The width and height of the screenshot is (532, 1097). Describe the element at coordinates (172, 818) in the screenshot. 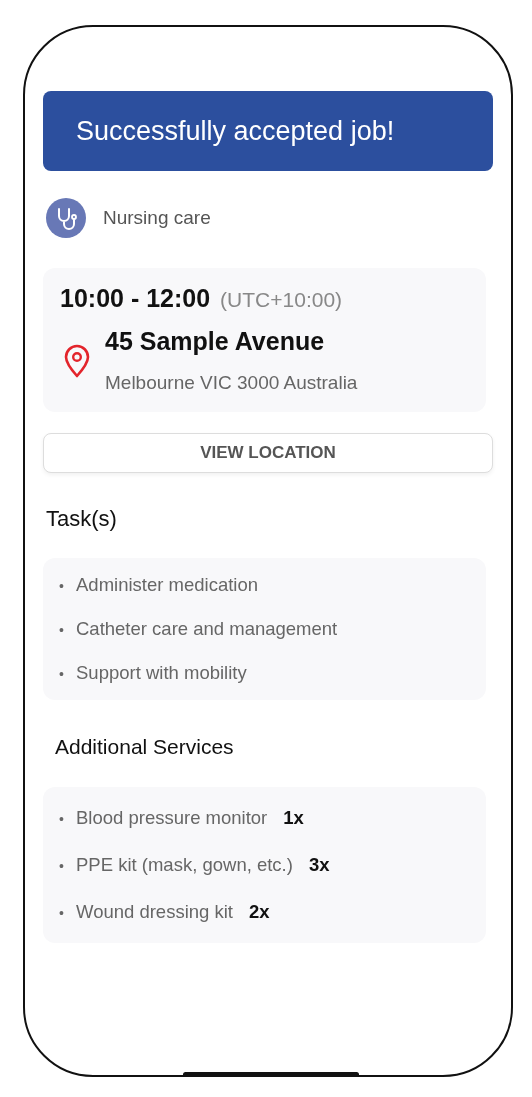

I see `service-item: Blood pressure monitor` at that location.